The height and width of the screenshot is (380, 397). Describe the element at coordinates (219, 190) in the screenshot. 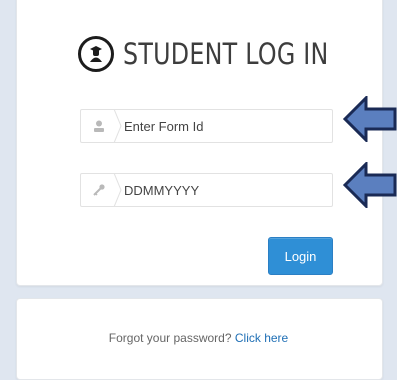

I see `dob-input` at that location.